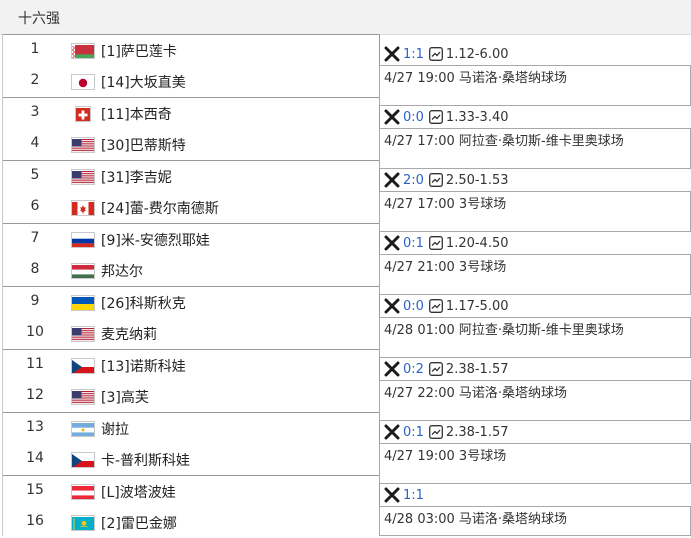 This screenshot has height=538, width=691. What do you see at coordinates (138, 493) in the screenshot?
I see `player-name: [L]波塔波娃` at bounding box center [138, 493].